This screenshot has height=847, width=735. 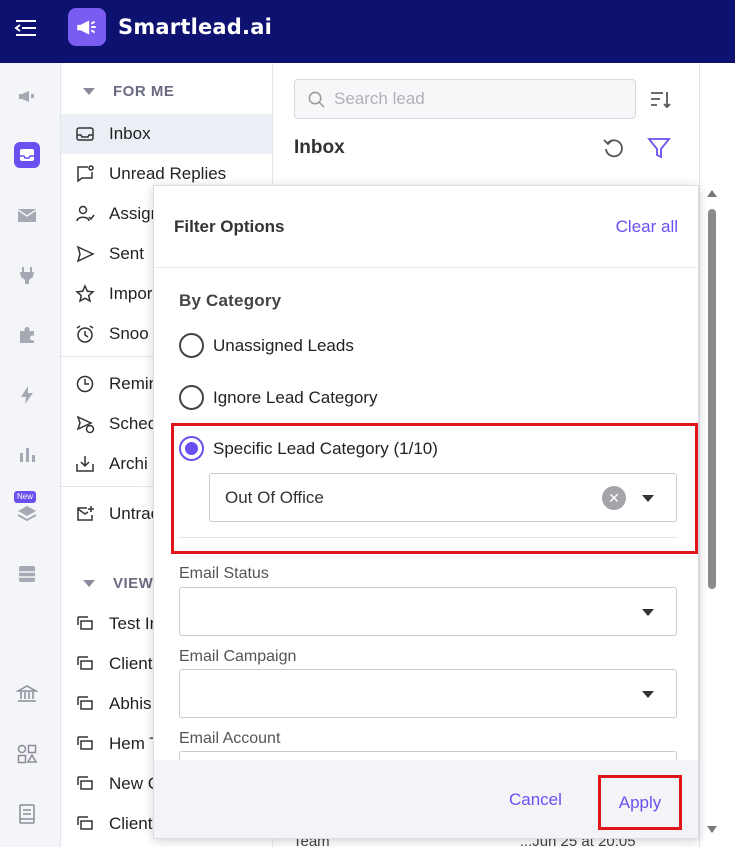 What do you see at coordinates (27, 395) in the screenshot?
I see `automation-bolt-icon` at bounding box center [27, 395].